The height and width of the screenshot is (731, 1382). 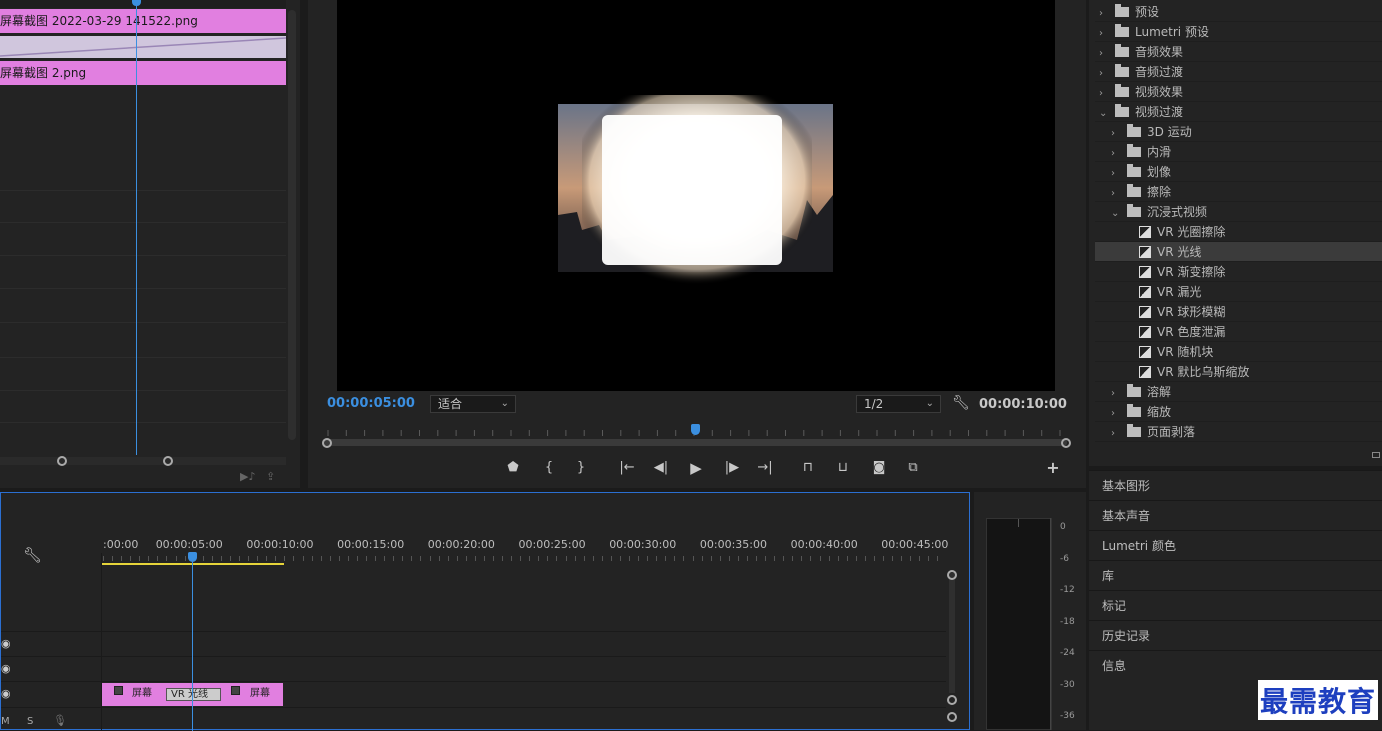 I want to click on transition-label: VR 光线, so click(x=193, y=694).